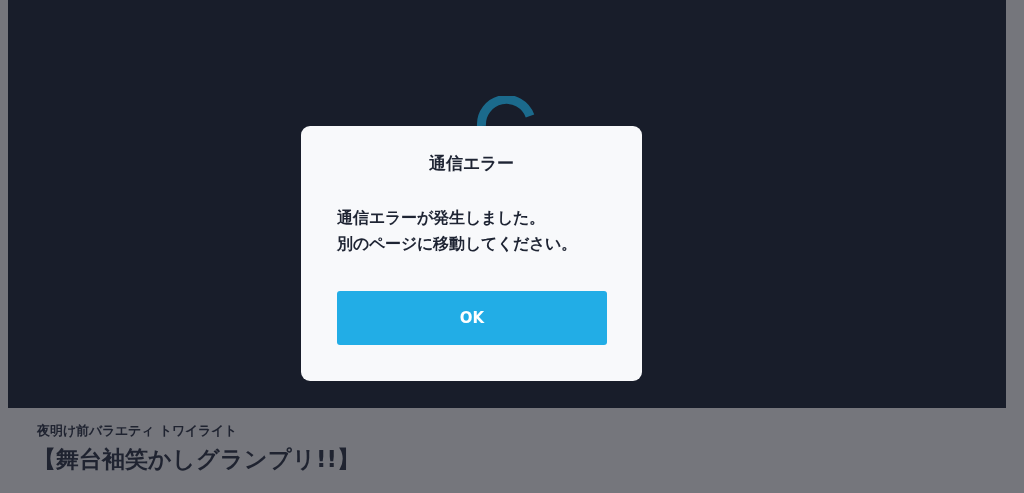 This screenshot has width=1024, height=493. I want to click on dialog-title: 通信エラー, so click(471, 163).